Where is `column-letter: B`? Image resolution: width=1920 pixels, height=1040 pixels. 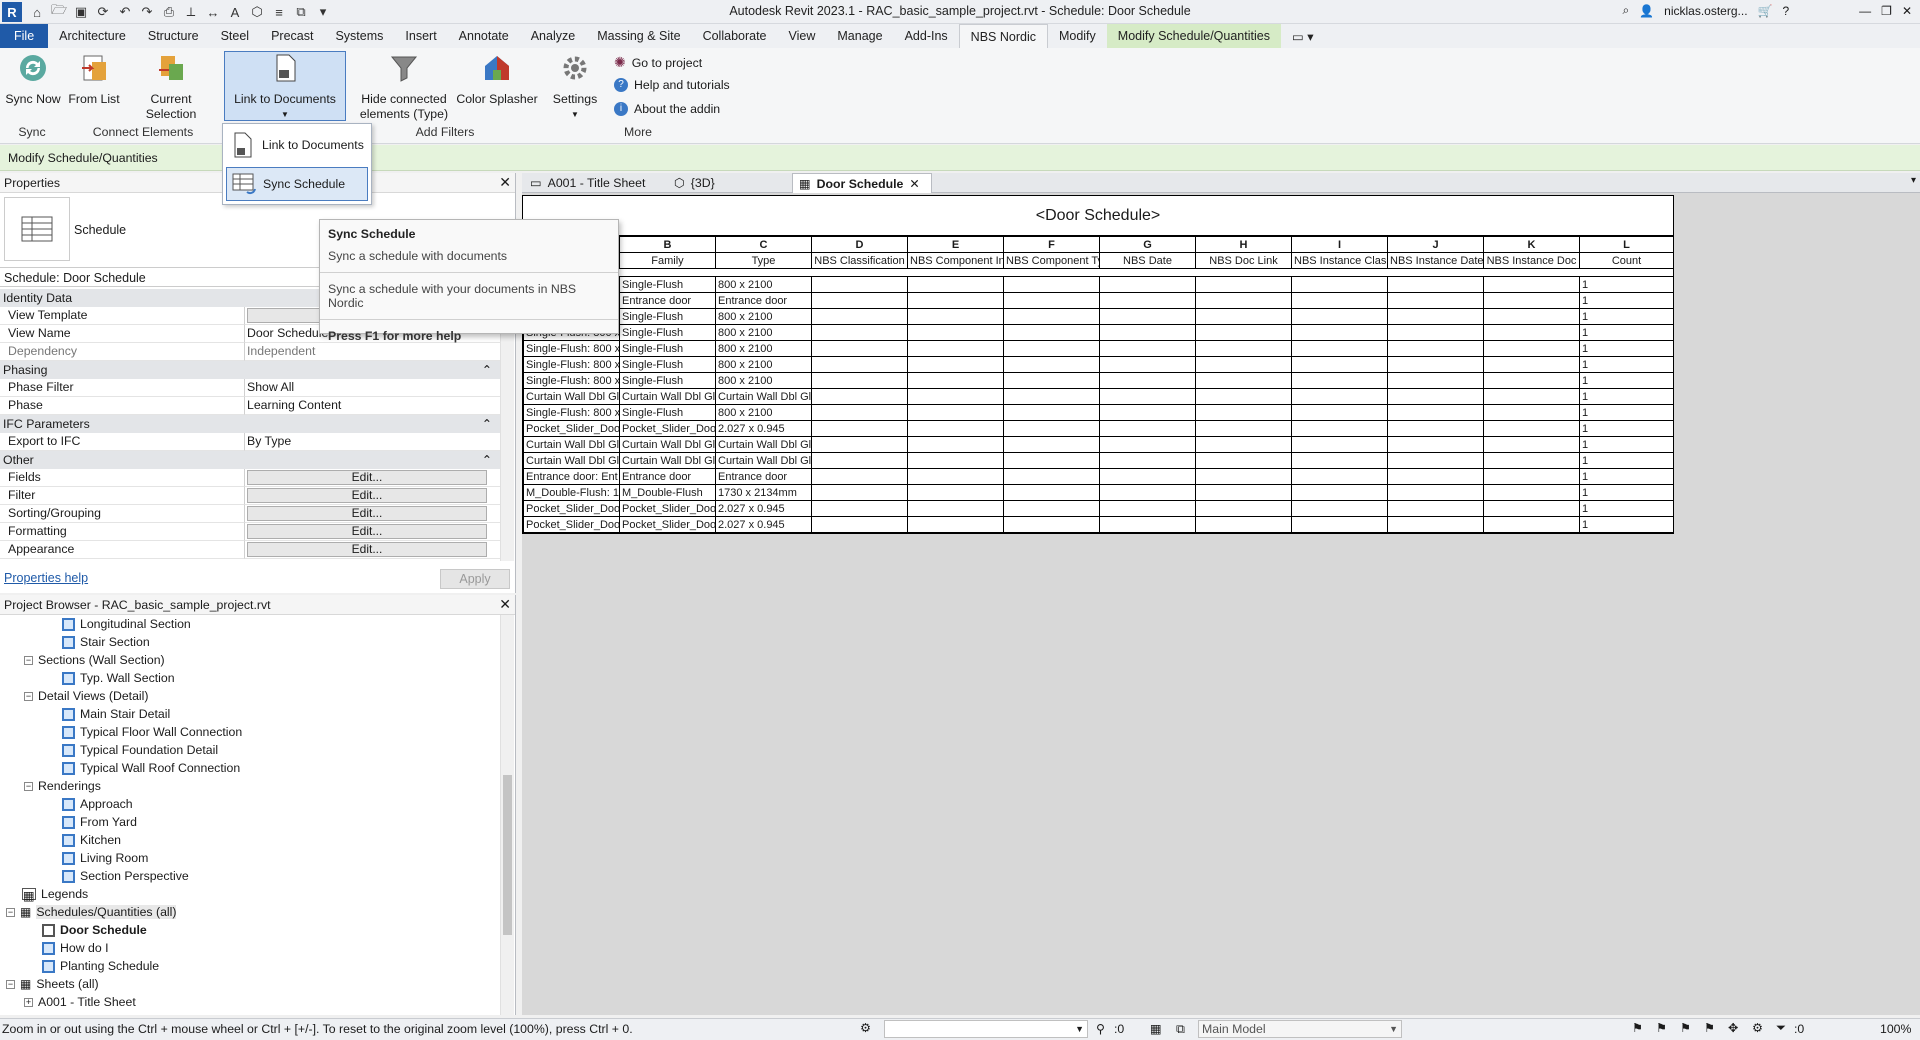 column-letter: B is located at coordinates (667, 244).